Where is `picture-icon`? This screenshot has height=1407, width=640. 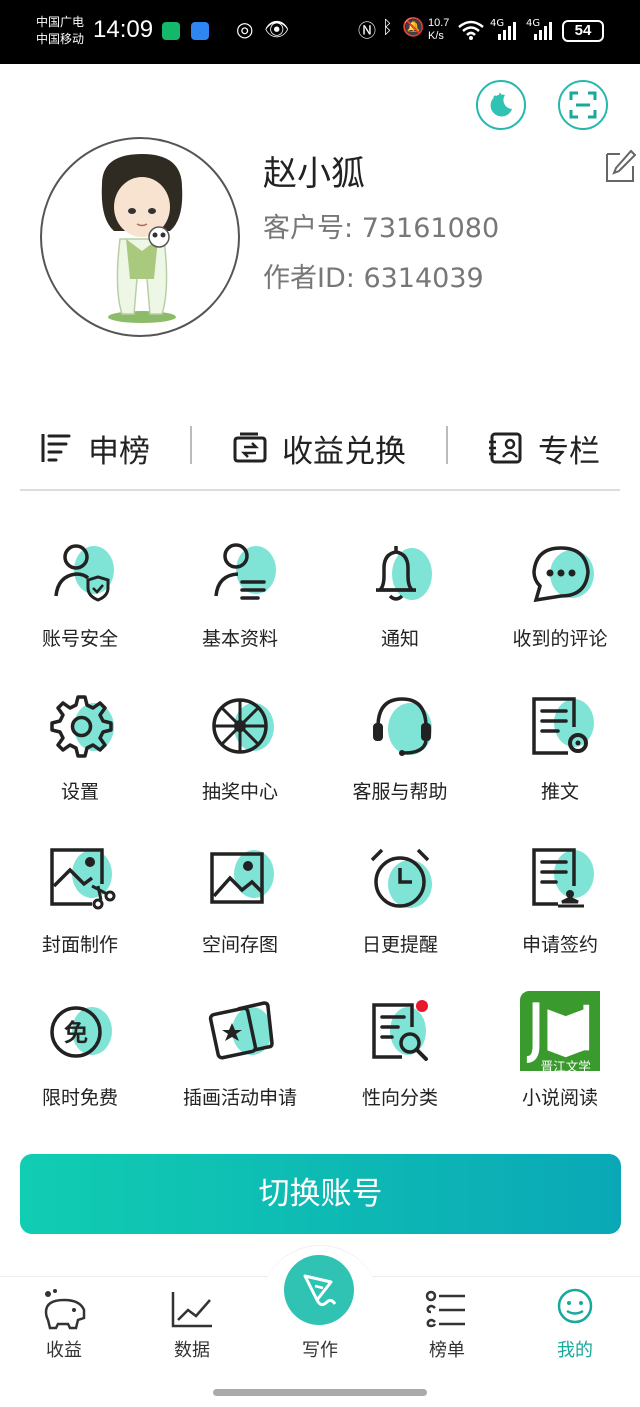
picture-icon is located at coordinates (242, 877).